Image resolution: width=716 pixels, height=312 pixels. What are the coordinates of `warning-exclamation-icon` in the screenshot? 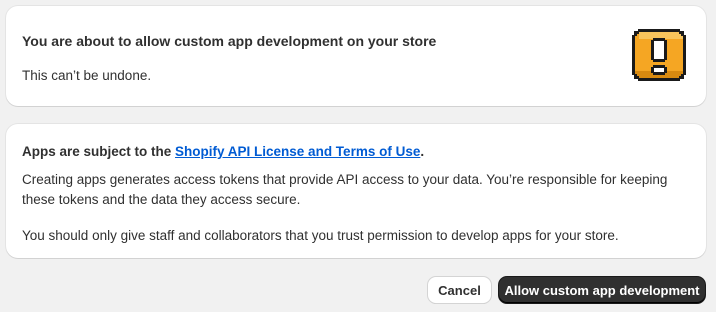 It's located at (659, 55).